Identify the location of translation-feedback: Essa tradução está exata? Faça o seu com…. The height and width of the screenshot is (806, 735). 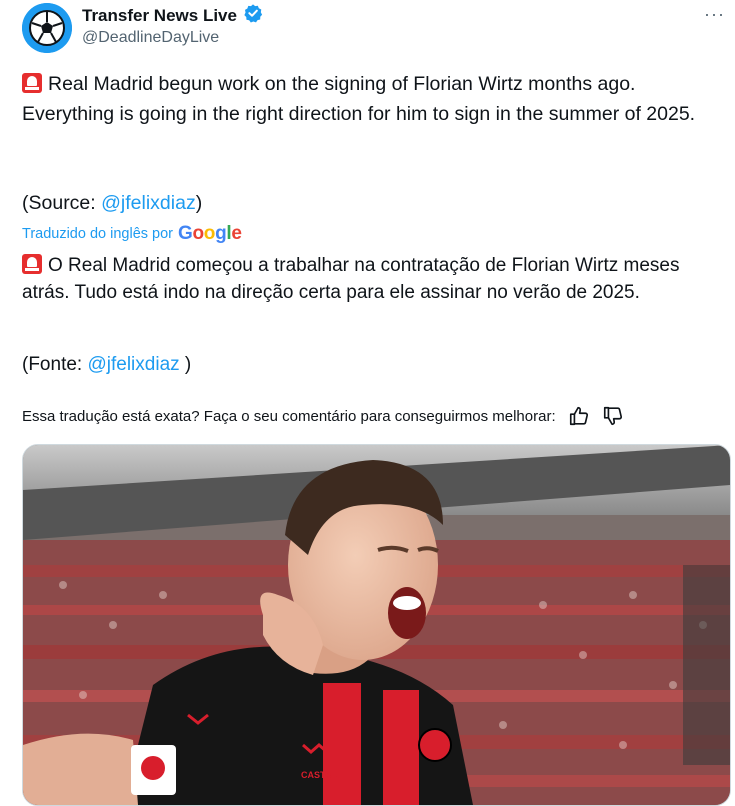
(323, 416).